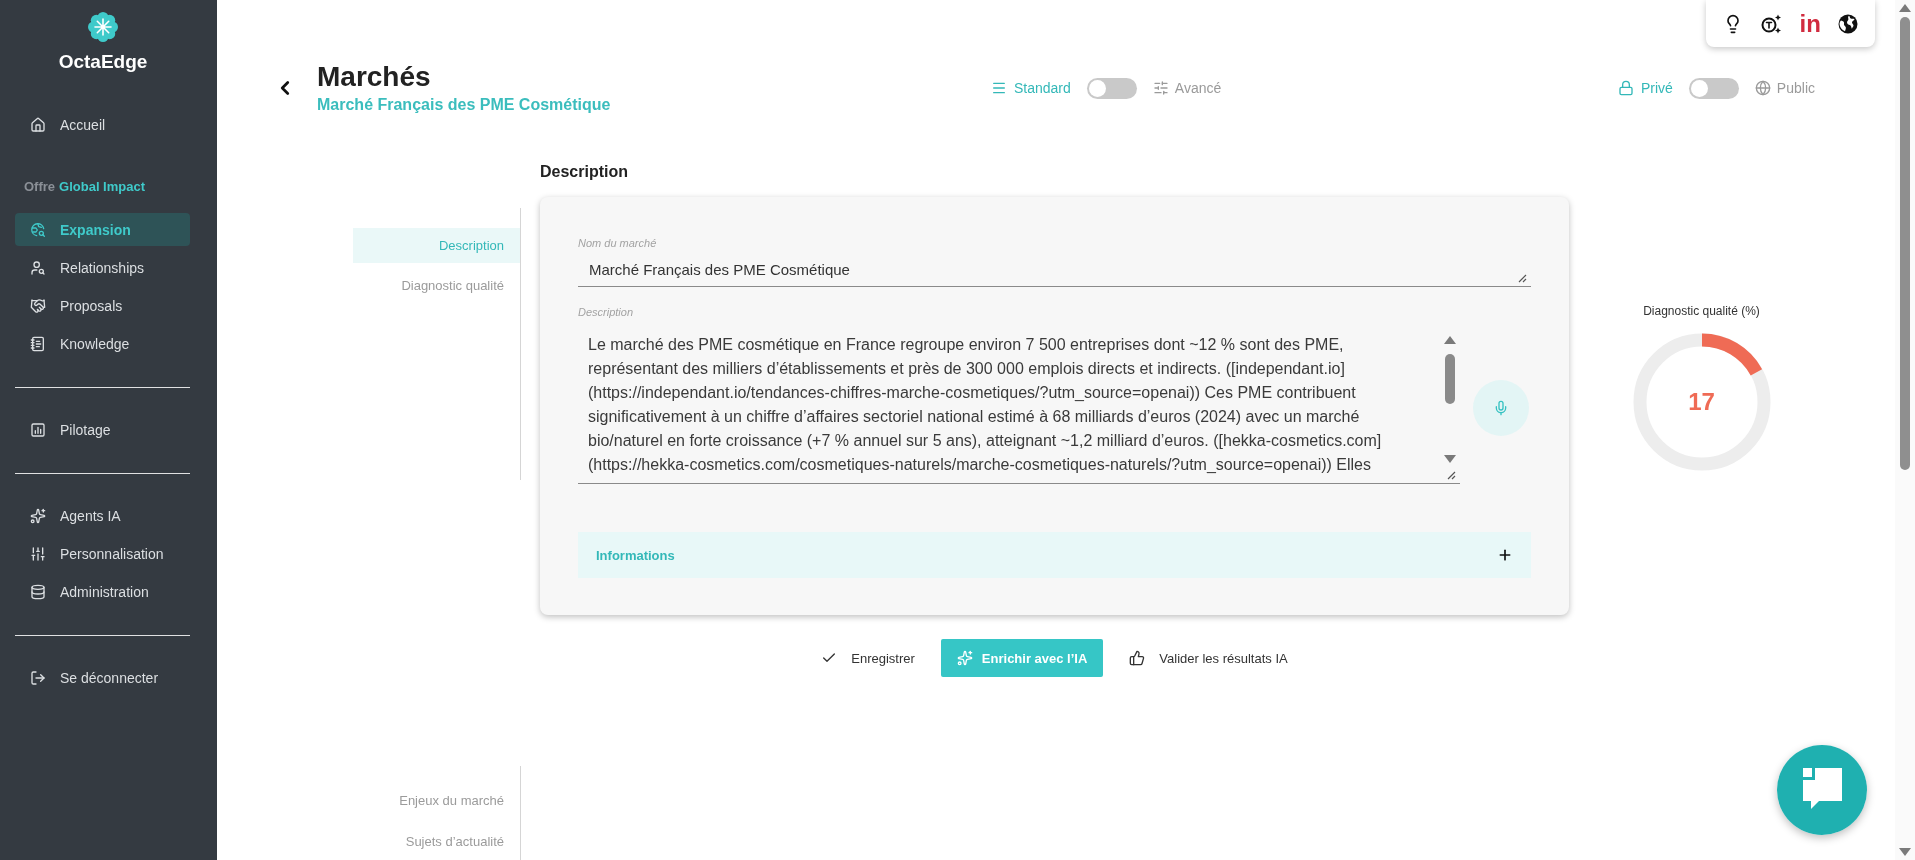 This screenshot has width=1915, height=860. Describe the element at coordinates (102, 429) in the screenshot. I see `nav-item: Pilotage` at that location.